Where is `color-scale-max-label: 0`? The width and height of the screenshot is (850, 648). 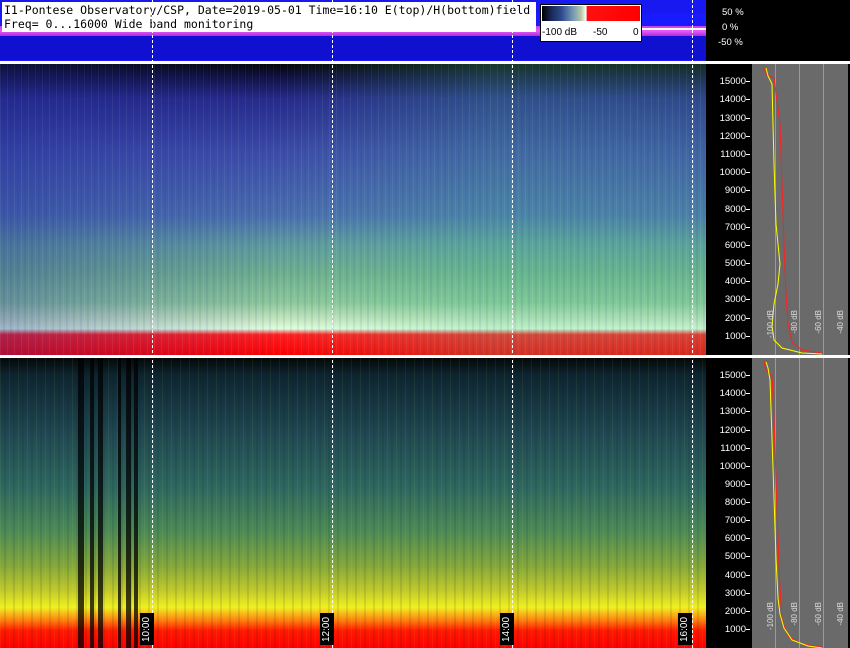
color-scale-max-label: 0 is located at coordinates (636, 32).